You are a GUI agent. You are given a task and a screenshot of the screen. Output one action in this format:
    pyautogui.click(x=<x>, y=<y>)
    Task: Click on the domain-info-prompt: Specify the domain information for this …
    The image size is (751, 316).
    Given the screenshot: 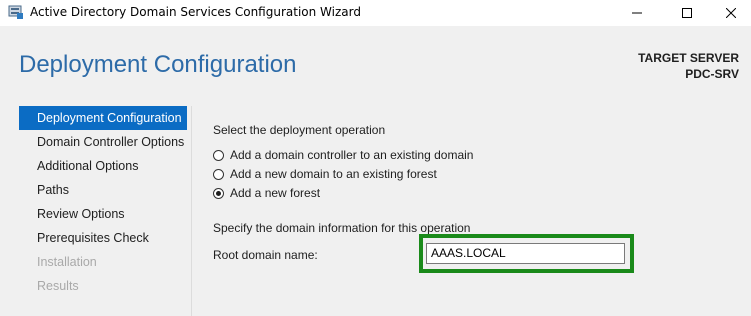 What is the action you would take?
    pyautogui.click(x=342, y=228)
    